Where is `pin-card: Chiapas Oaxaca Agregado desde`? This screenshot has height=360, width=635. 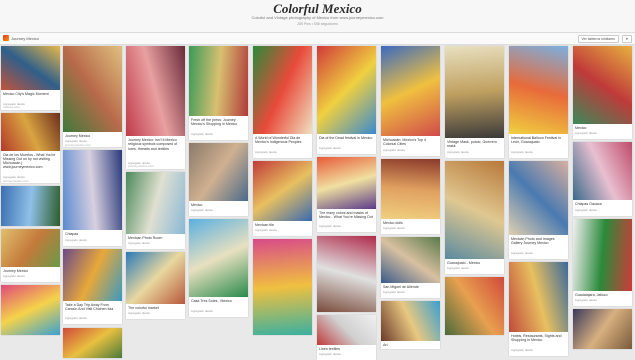
pin-card: Chiapas Oaxaca Agregado desde is located at coordinates (602, 179).